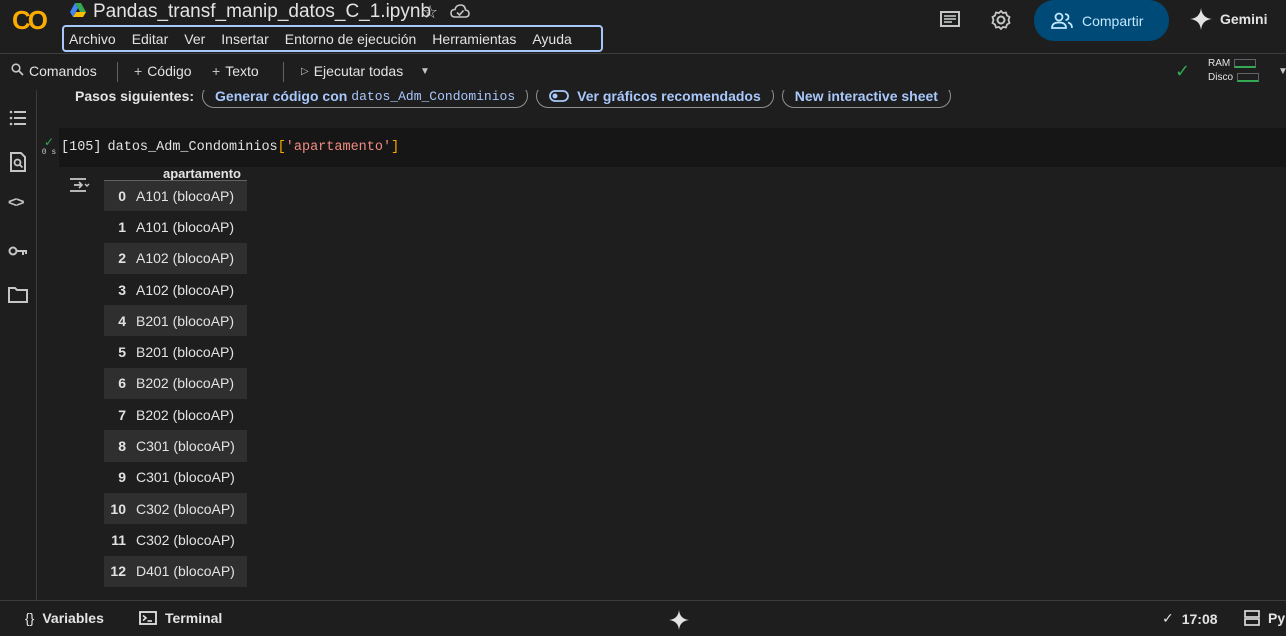 The image size is (1286, 636). Describe the element at coordinates (78, 10) in the screenshot. I see `google-drive-icon` at that location.